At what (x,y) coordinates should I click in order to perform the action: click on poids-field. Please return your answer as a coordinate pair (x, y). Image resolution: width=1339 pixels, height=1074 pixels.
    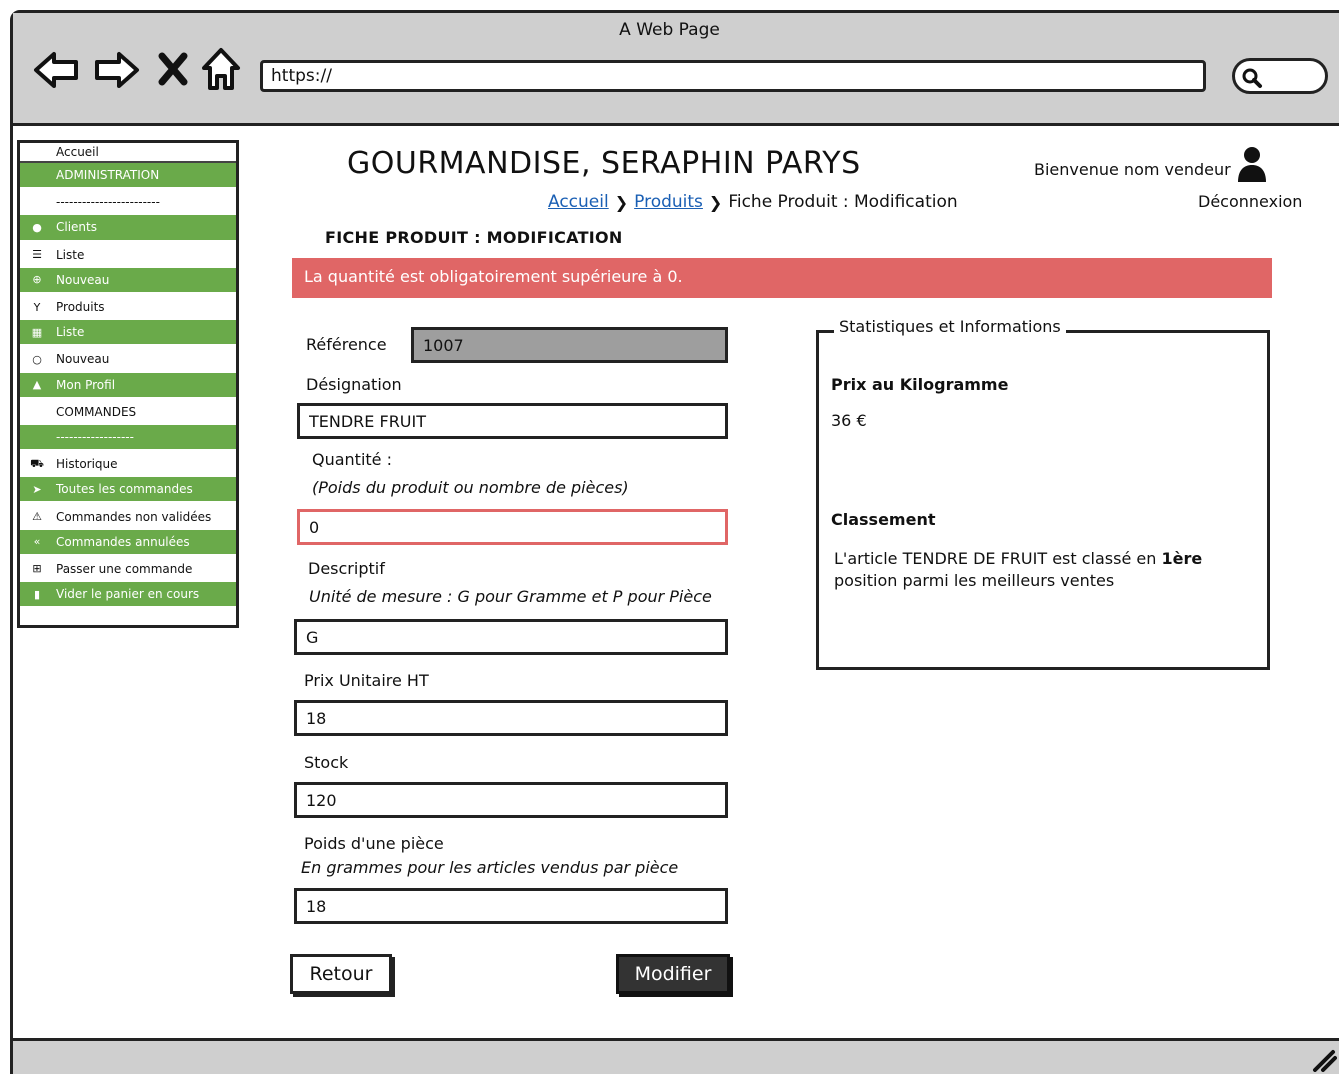
    Looking at the image, I should click on (511, 906).